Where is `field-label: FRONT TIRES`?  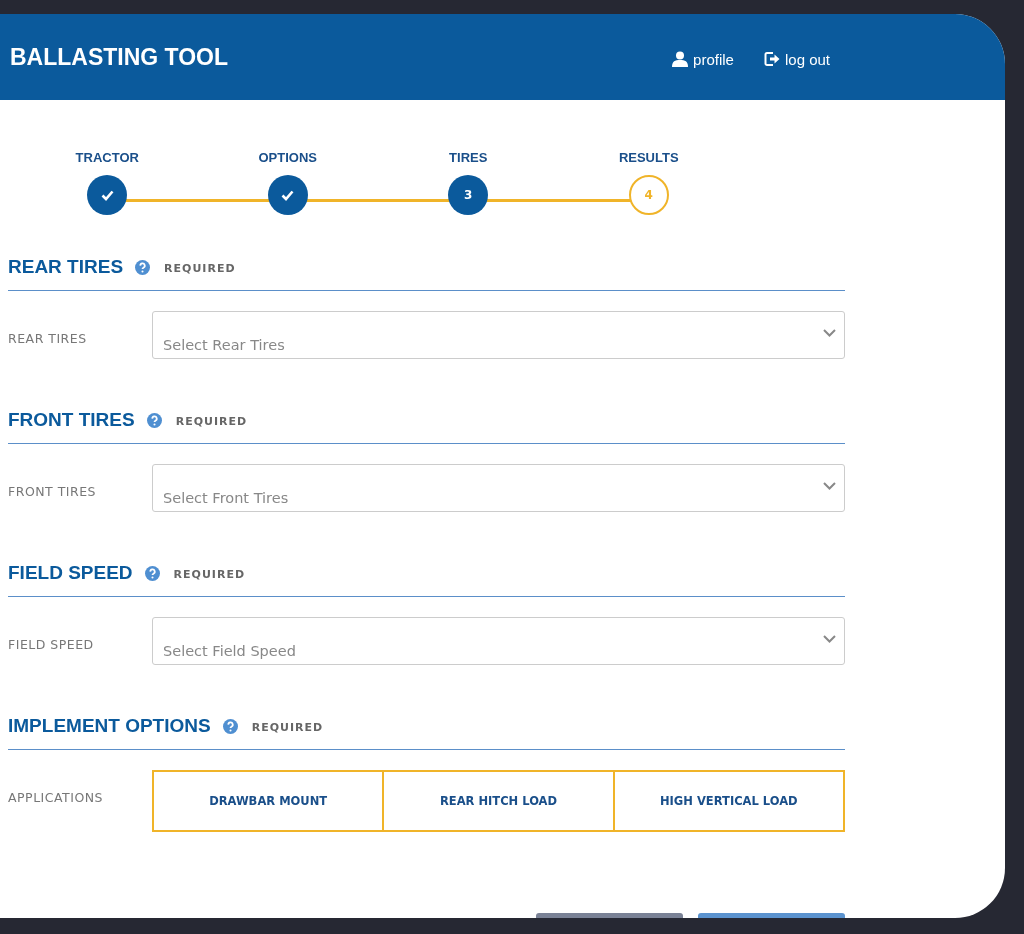
field-label: FRONT TIRES is located at coordinates (52, 491).